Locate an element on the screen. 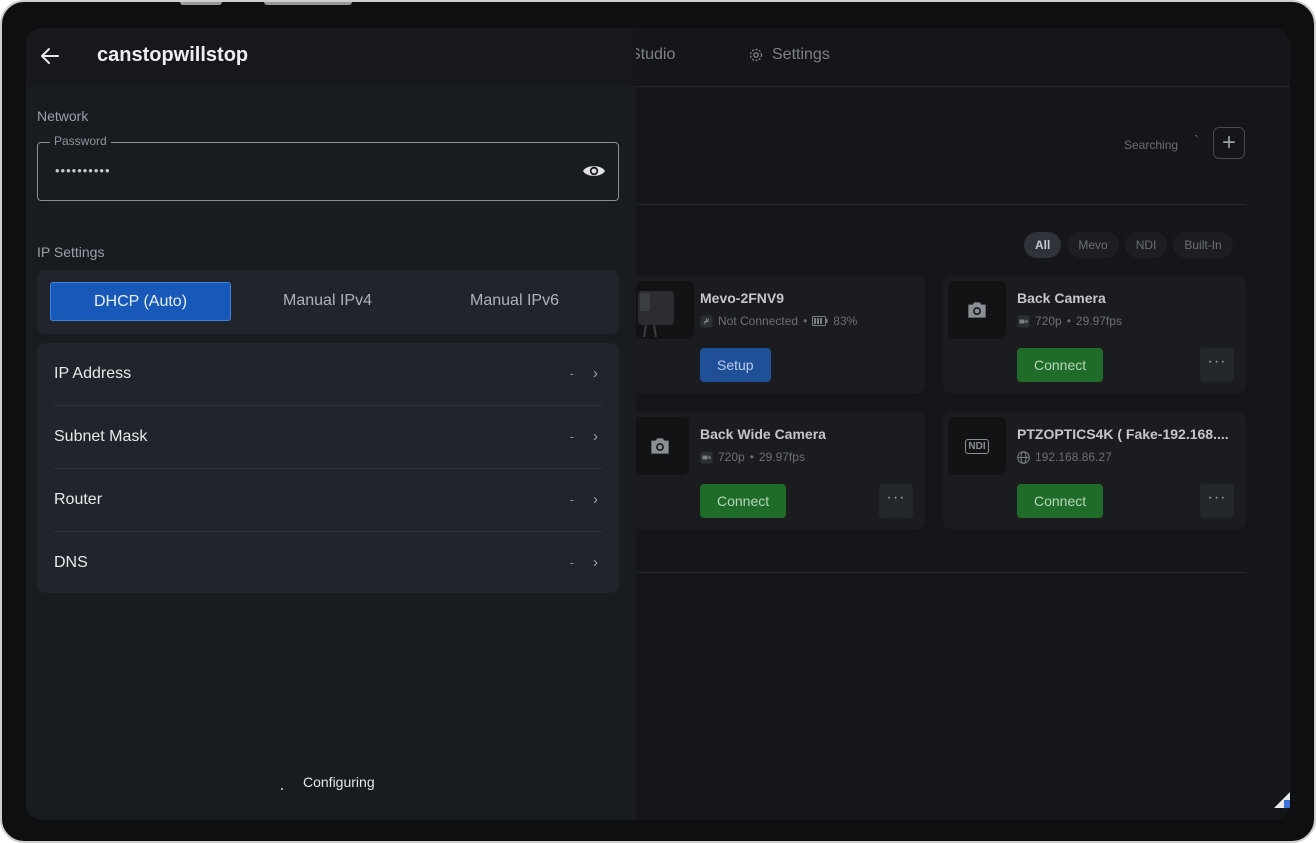  ndi-badge-icon: NDI is located at coordinates (977, 446).